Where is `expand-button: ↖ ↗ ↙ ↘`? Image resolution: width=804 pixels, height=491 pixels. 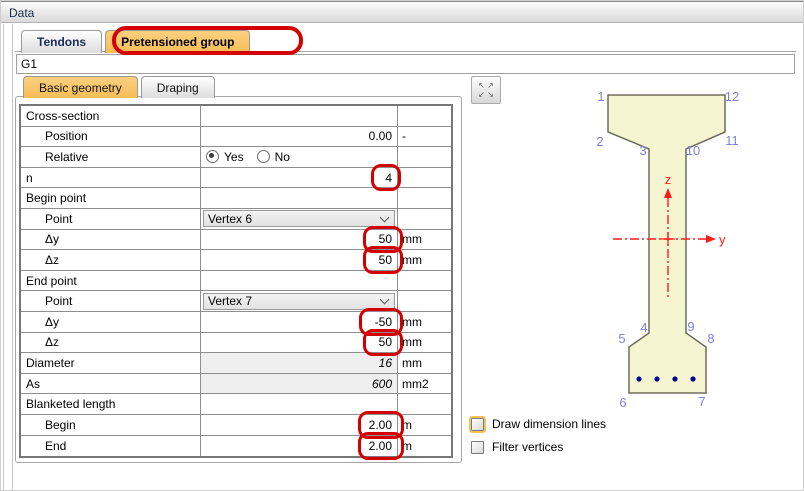 expand-button: ↖ ↗ ↙ ↘ is located at coordinates (486, 90).